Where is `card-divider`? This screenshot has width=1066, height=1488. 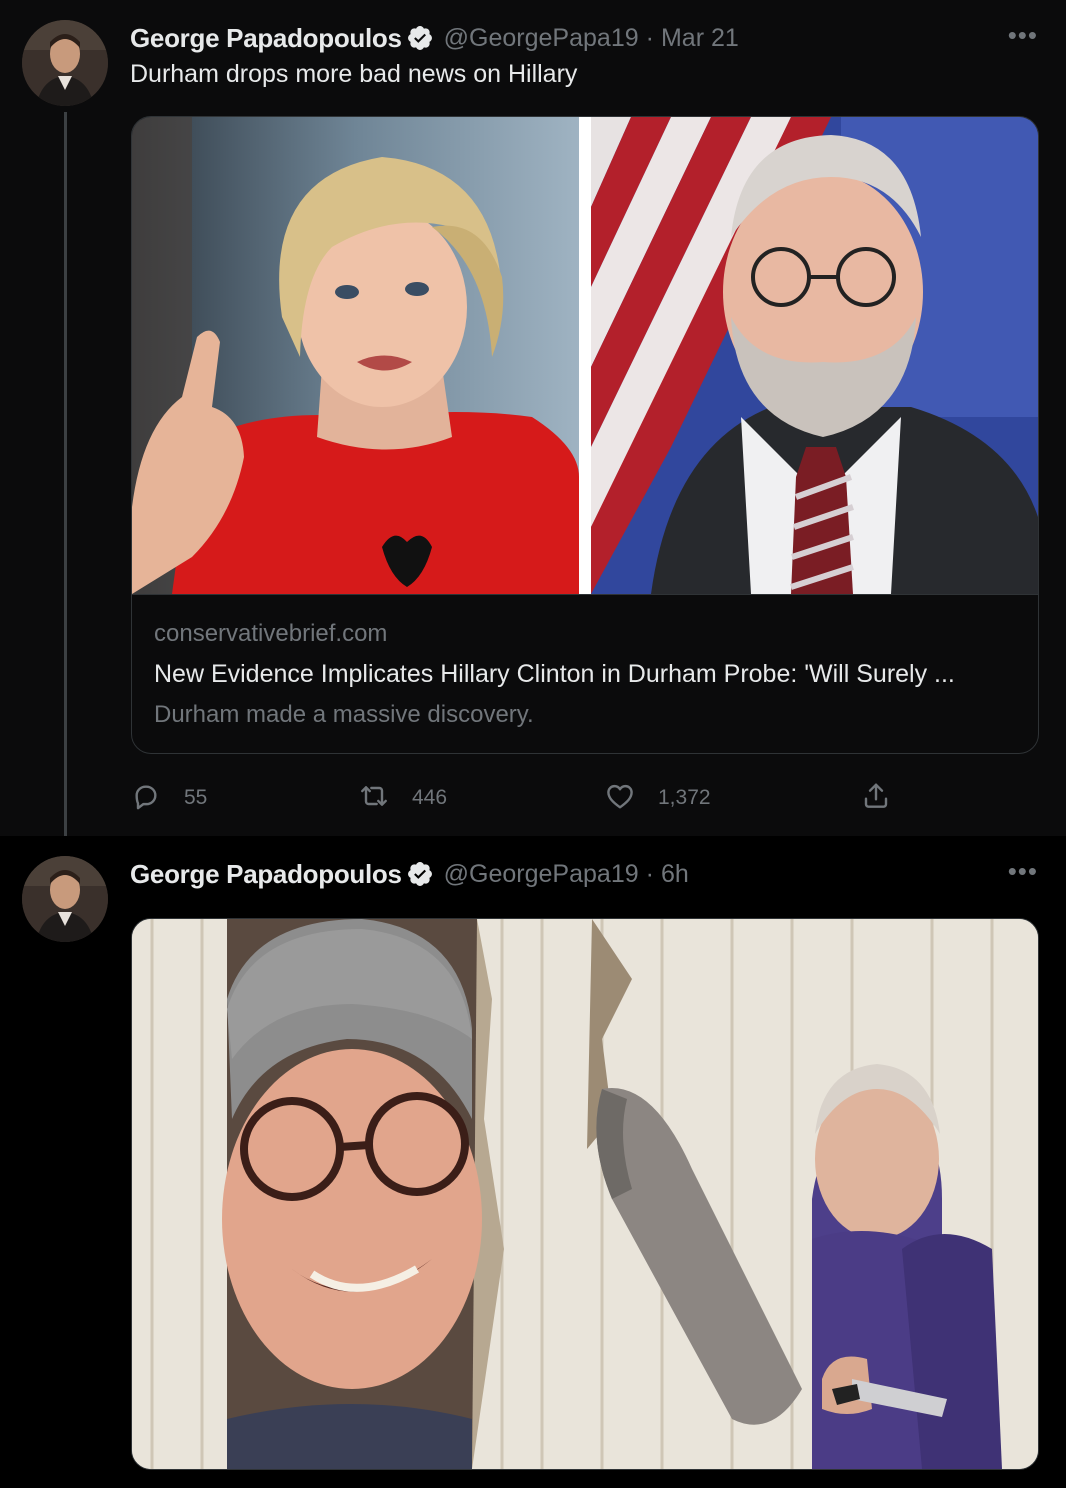
card-divider is located at coordinates (585, 594).